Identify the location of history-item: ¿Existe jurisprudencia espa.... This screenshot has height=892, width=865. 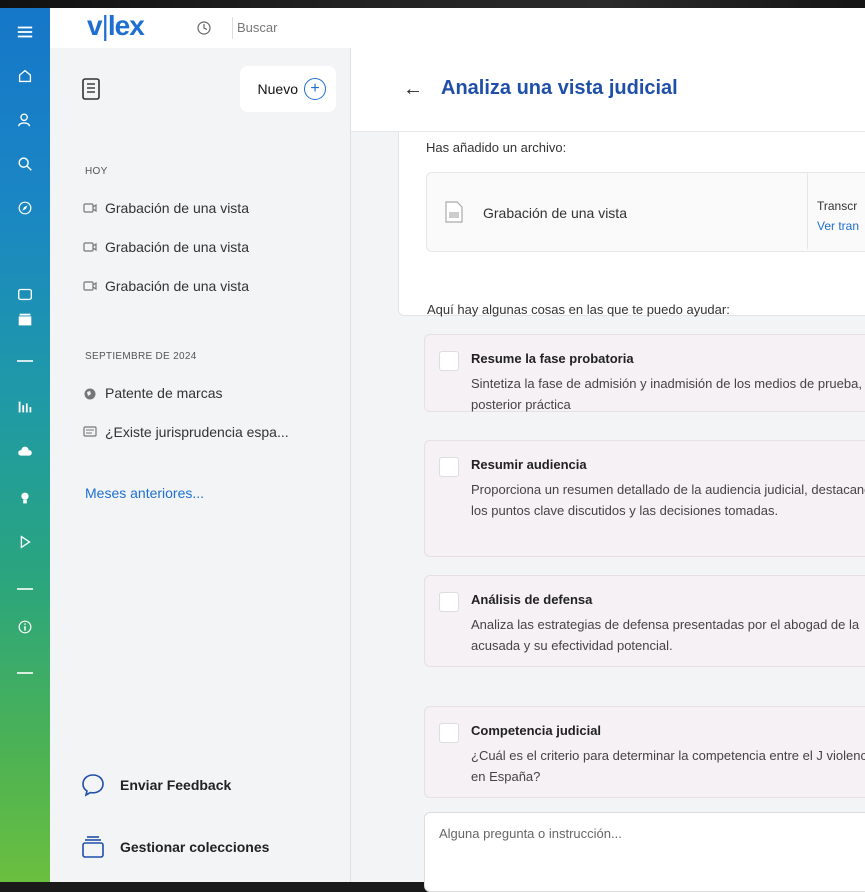
(186, 432).